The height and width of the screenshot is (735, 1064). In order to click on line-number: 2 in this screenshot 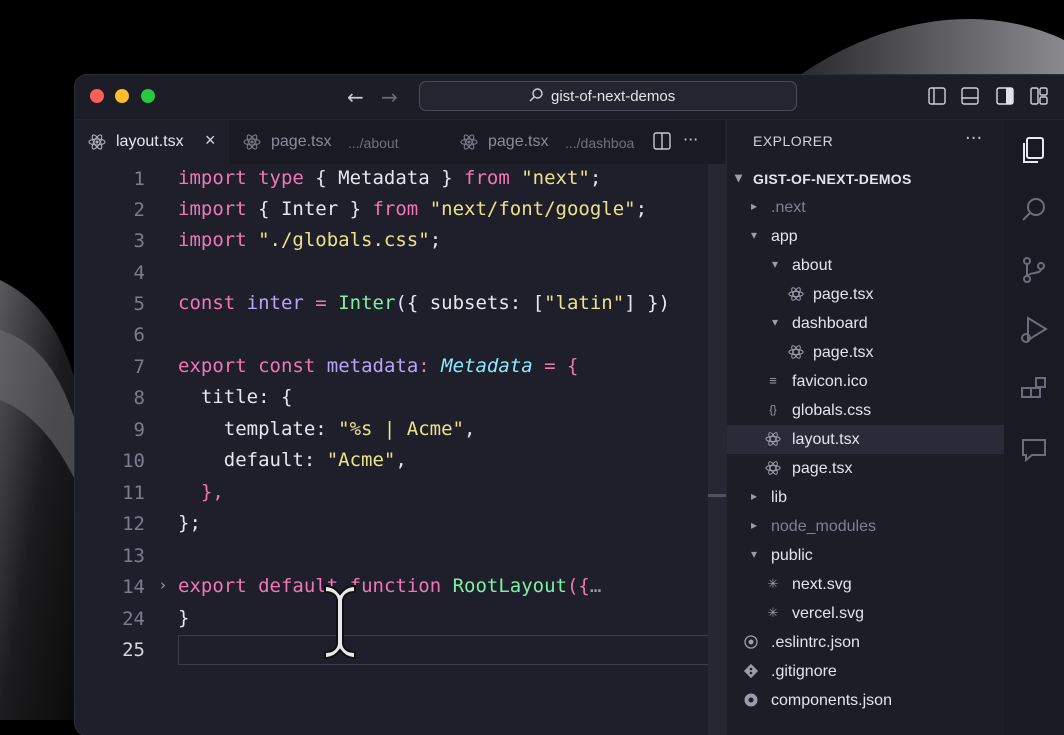, I will do `click(139, 210)`.